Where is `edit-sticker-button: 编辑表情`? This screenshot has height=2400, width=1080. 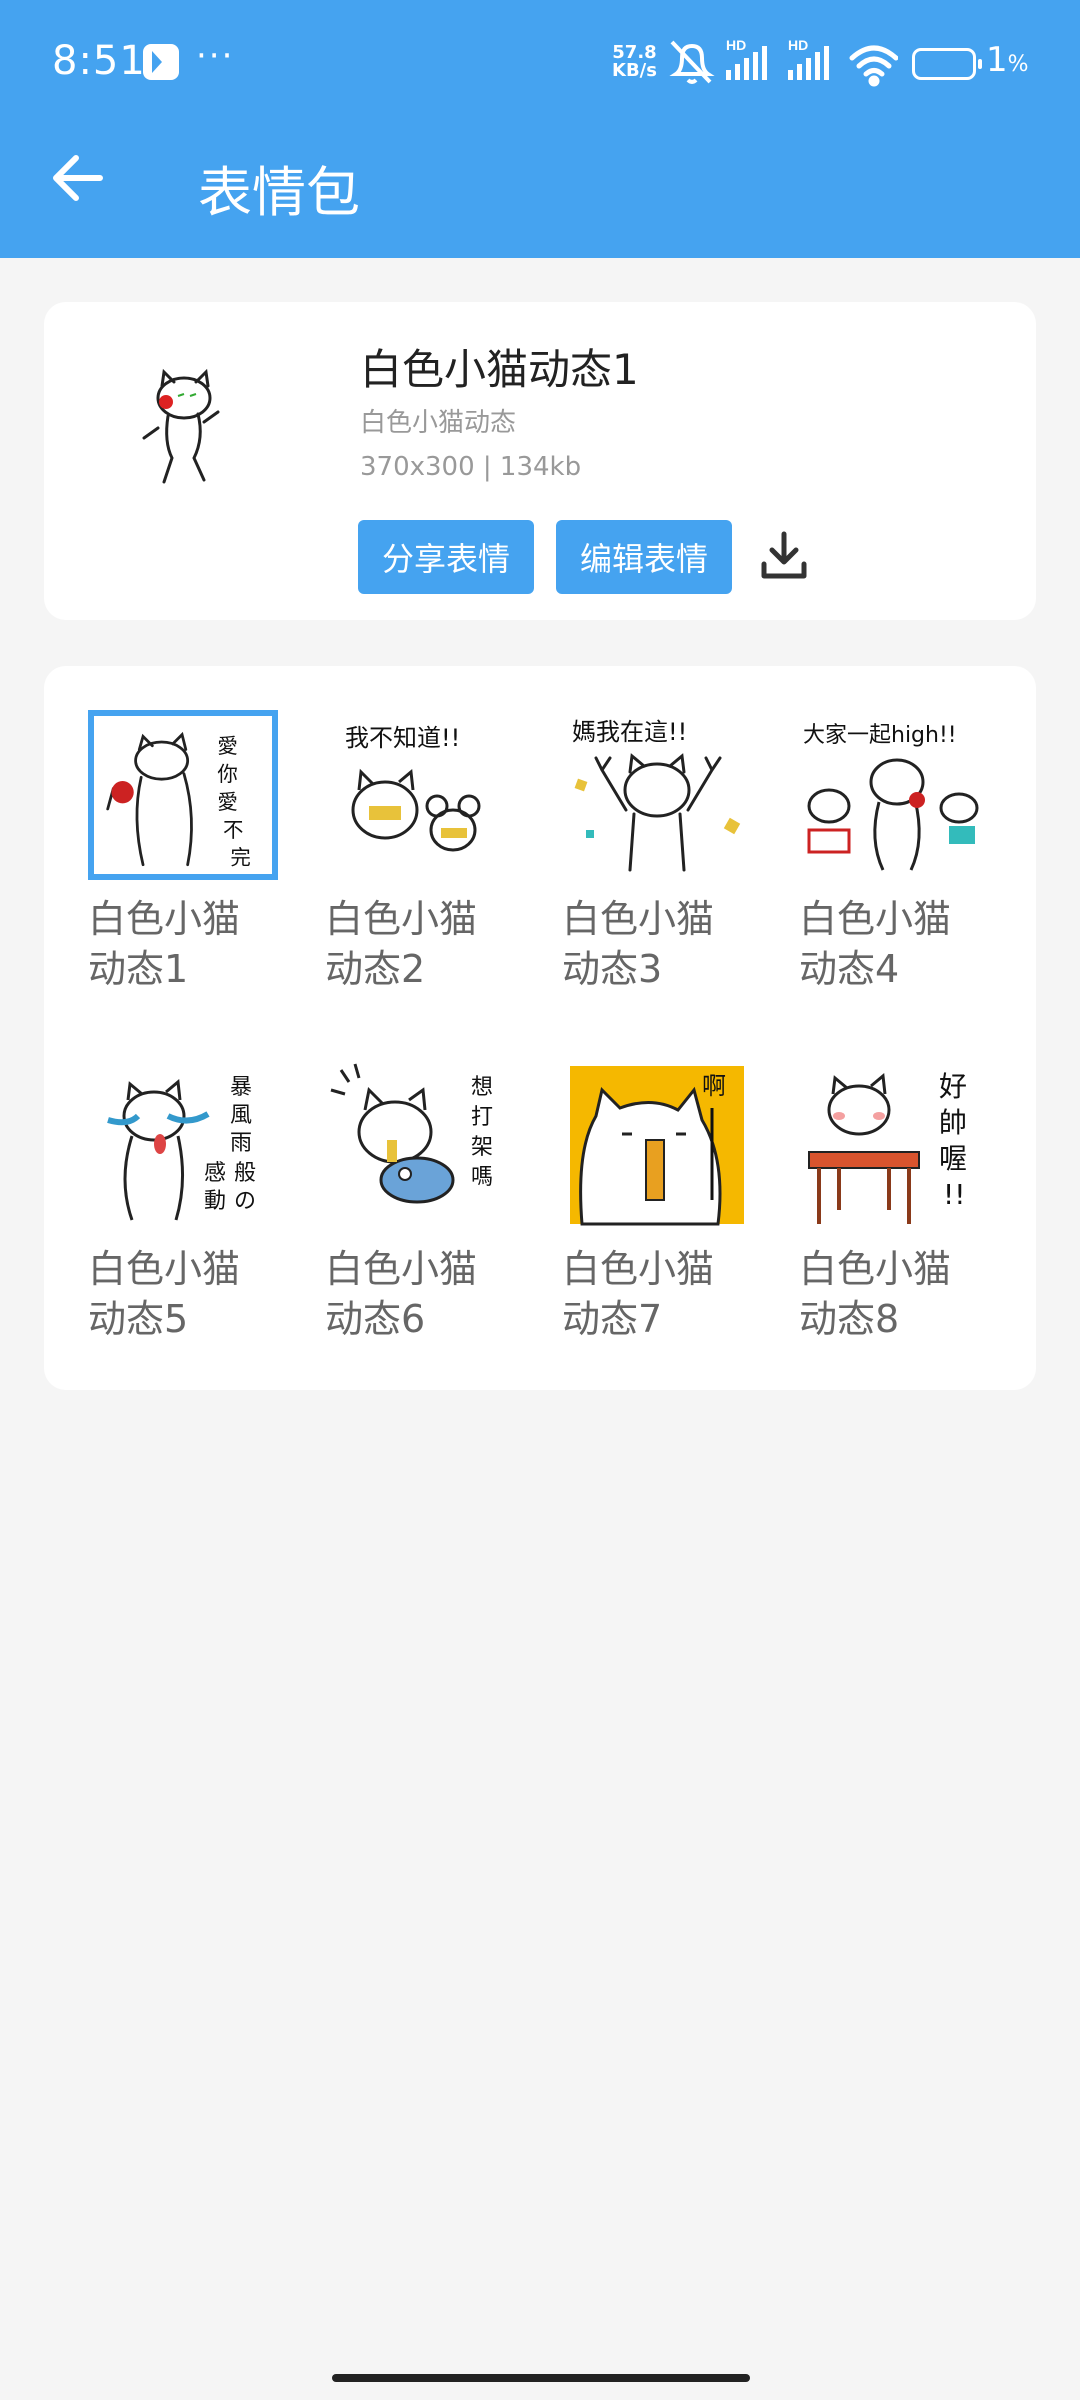 edit-sticker-button: 编辑表情 is located at coordinates (644, 557).